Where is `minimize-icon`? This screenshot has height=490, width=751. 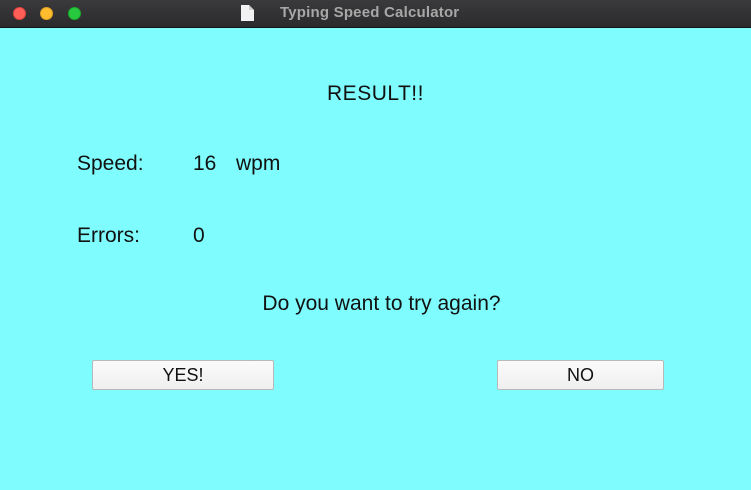
minimize-icon is located at coordinates (46, 13).